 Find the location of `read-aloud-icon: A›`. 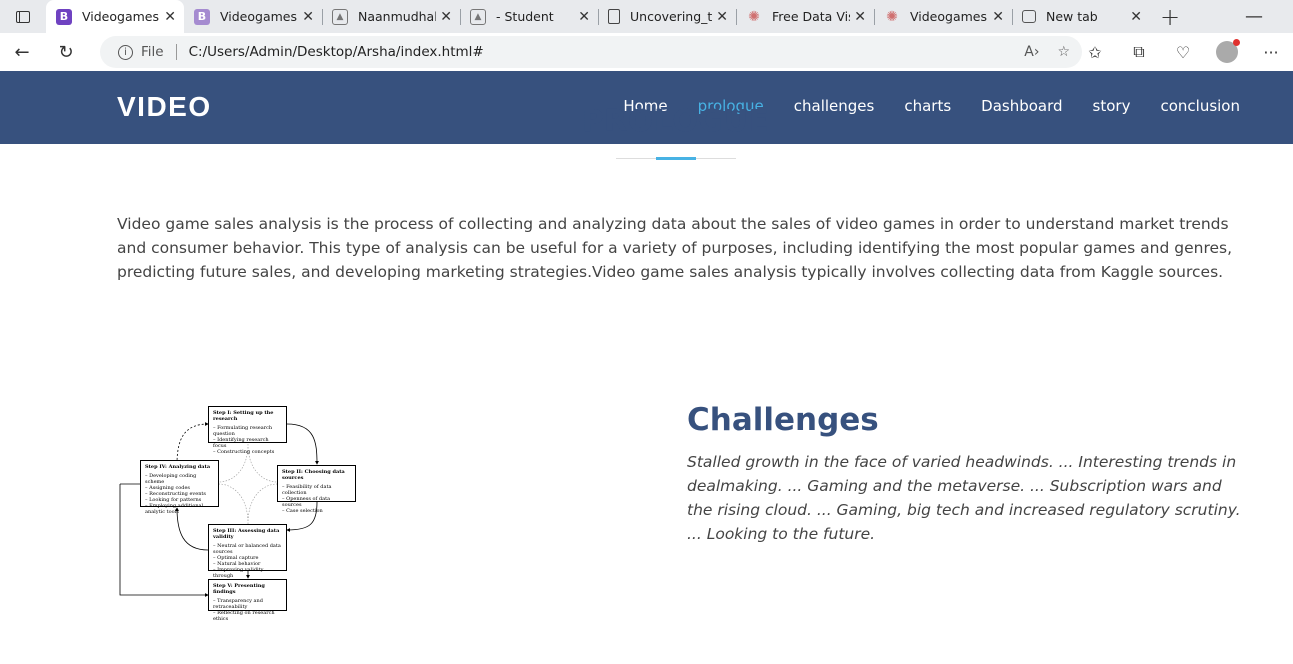

read-aloud-icon: A› is located at coordinates (1031, 52).